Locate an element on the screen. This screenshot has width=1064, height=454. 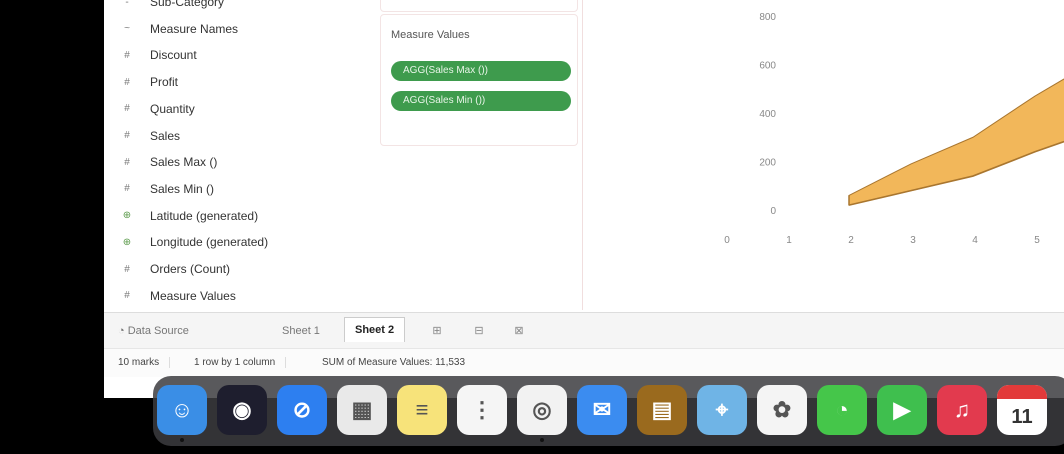
status-sum: SUM of Measure Values: 11,533 is located at coordinates (394, 362).